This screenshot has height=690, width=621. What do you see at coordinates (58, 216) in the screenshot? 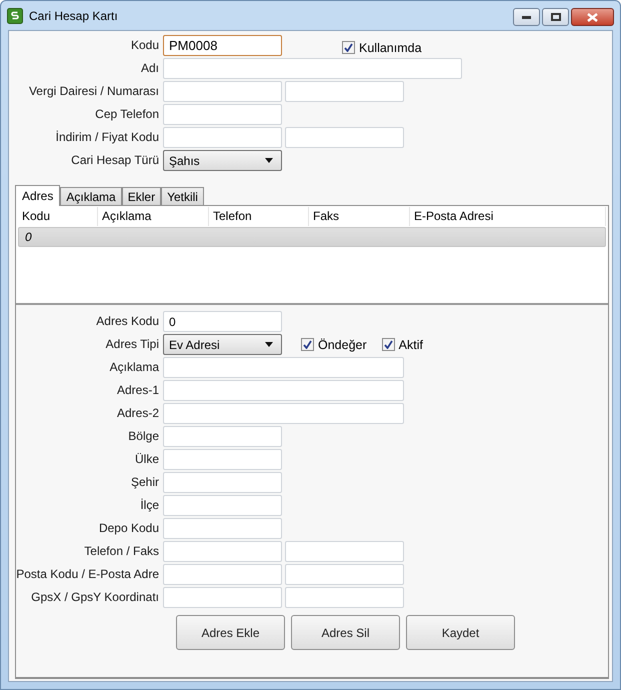
I see `column-header: Kodu` at bounding box center [58, 216].